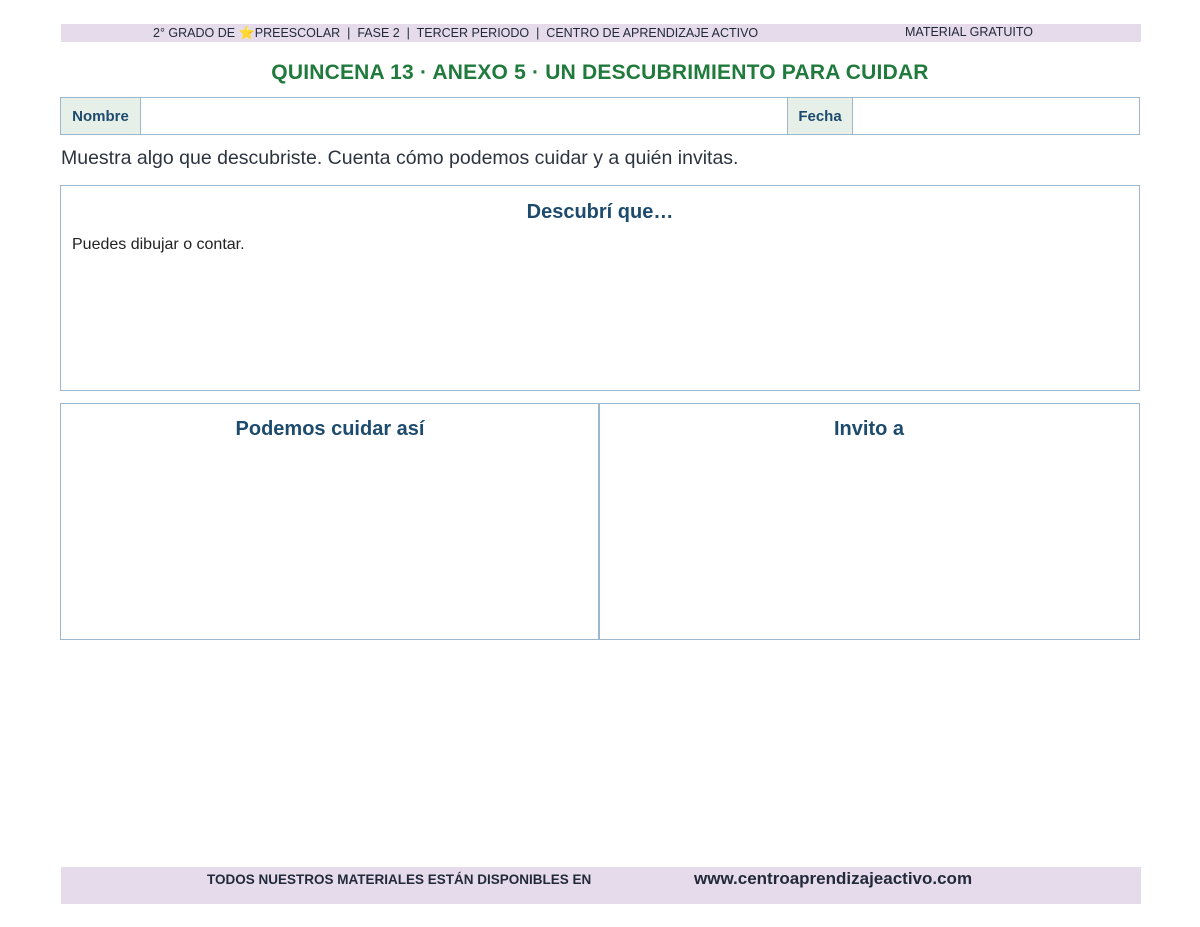  I want to click on date-label: Fecha, so click(820, 116).